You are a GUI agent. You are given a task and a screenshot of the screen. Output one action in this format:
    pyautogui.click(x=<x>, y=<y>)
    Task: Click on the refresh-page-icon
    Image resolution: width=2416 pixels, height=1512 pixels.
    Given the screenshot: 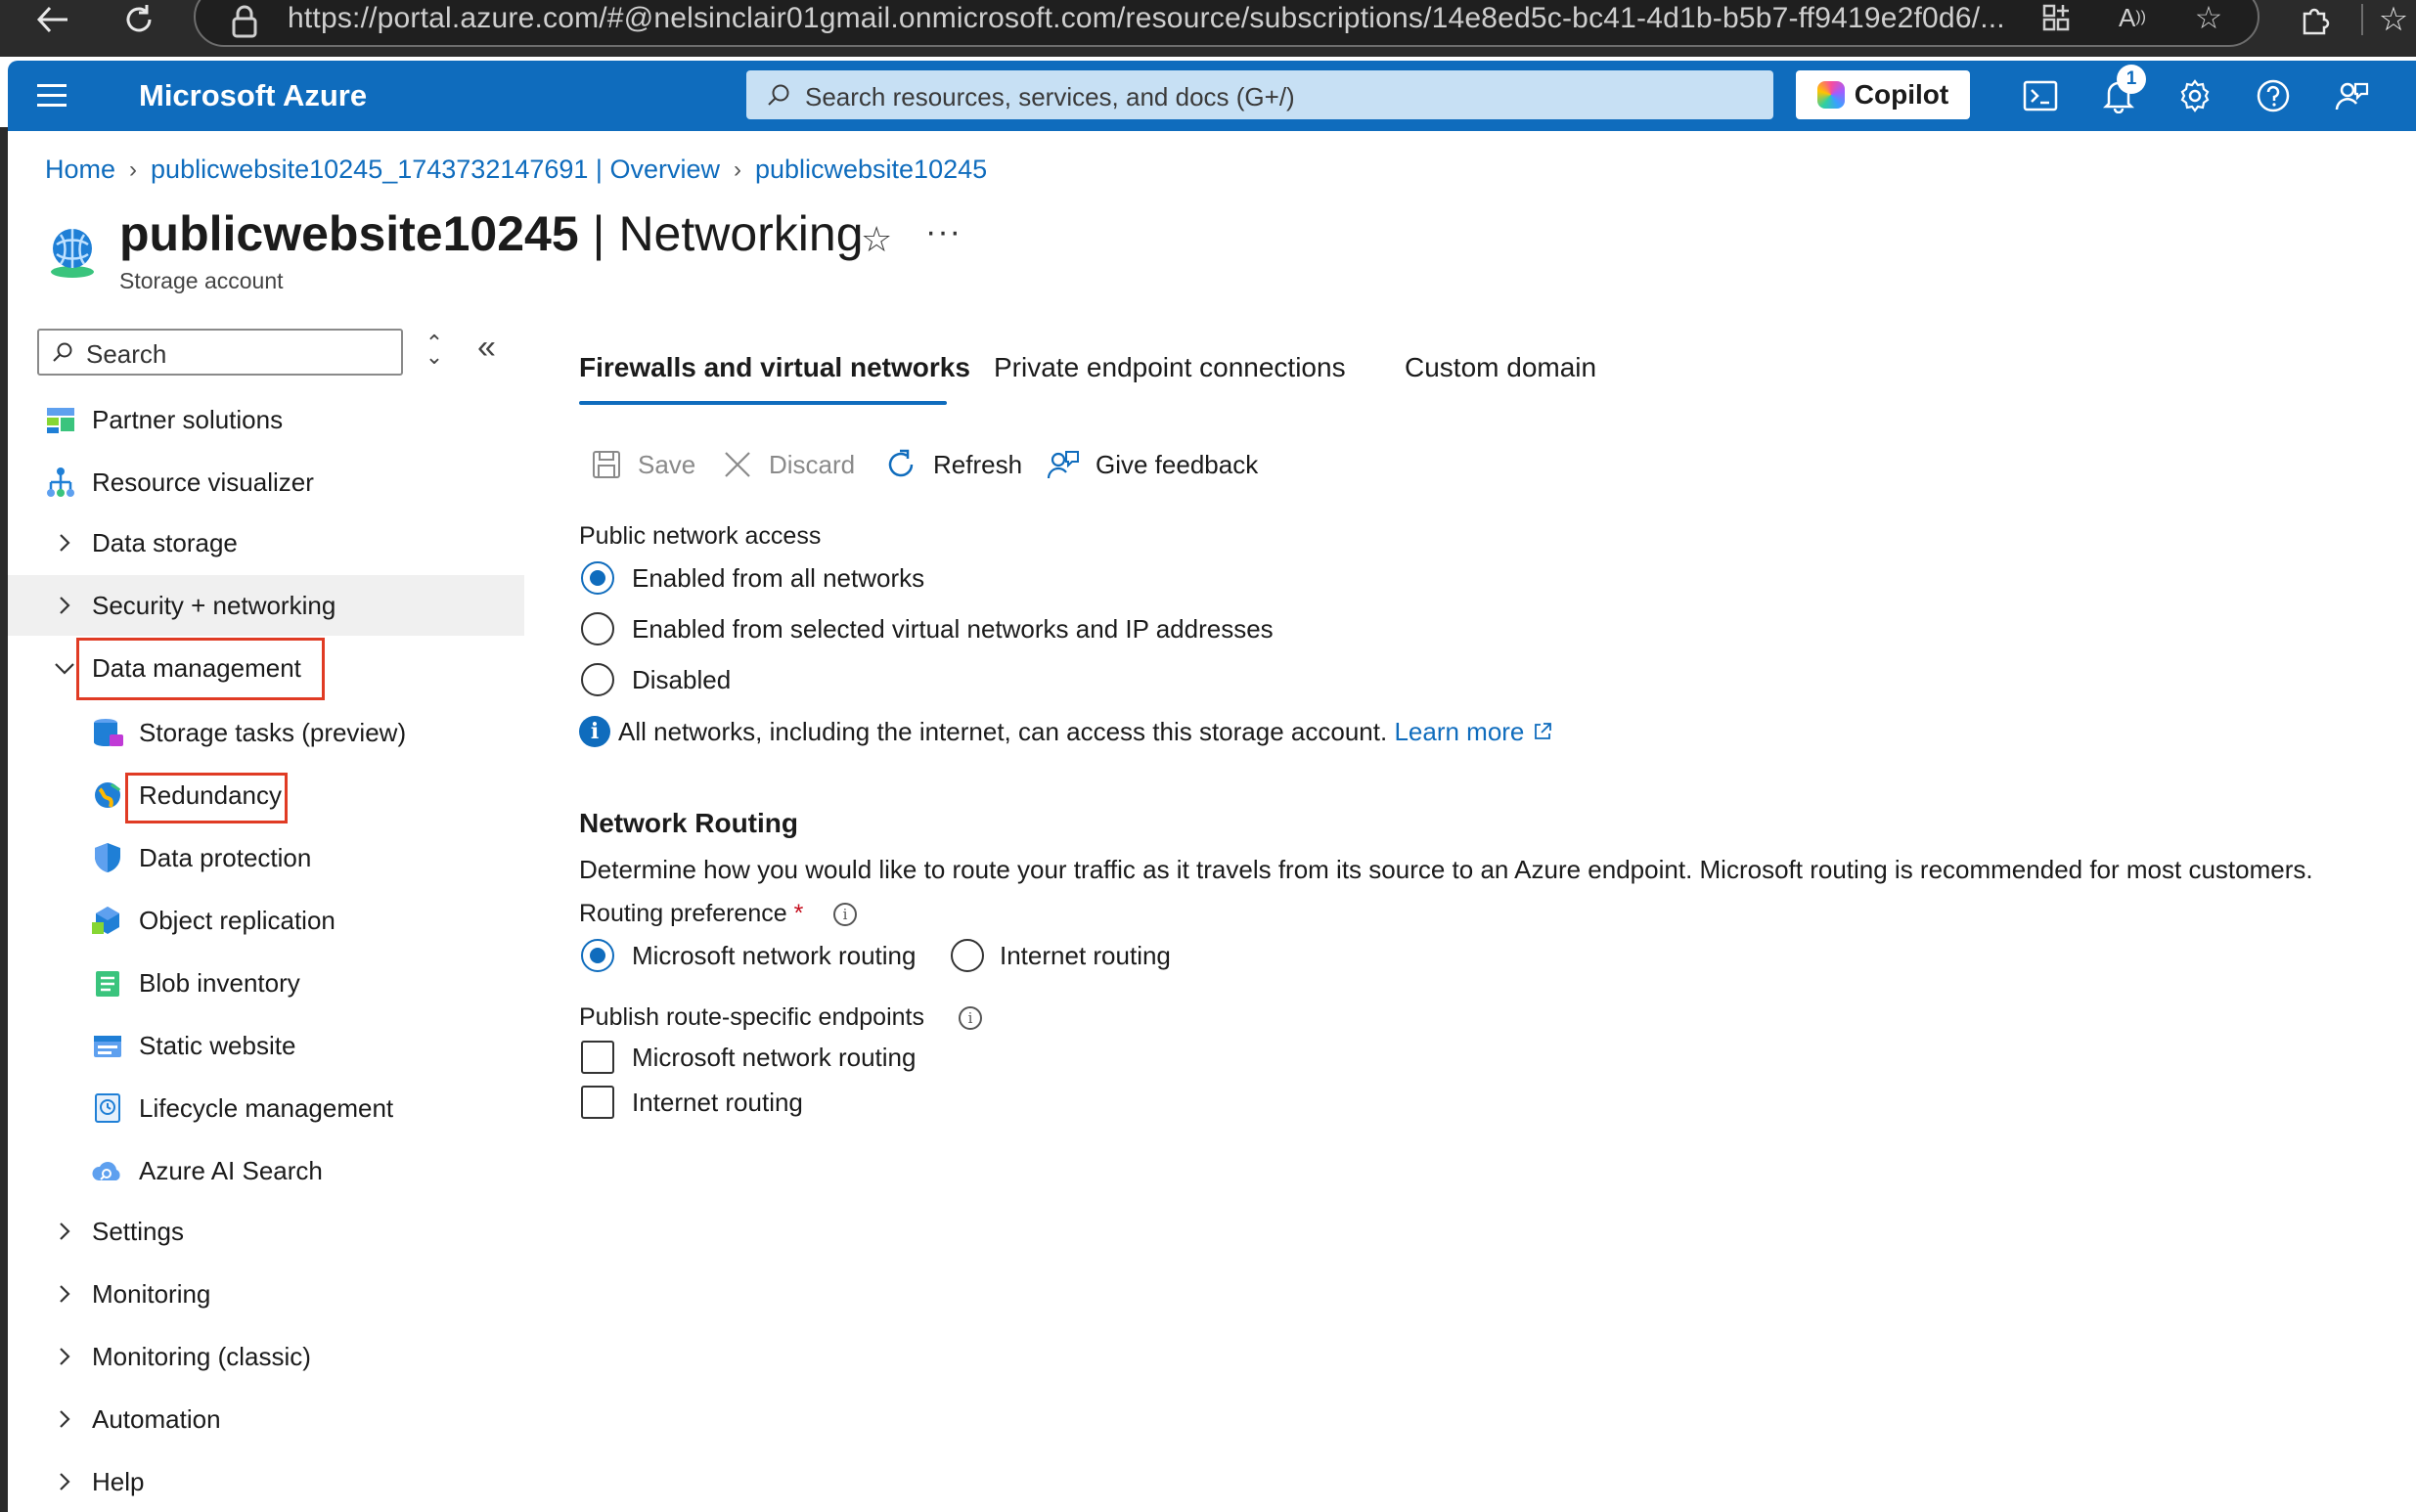 What is the action you would take?
    pyautogui.click(x=139, y=19)
    